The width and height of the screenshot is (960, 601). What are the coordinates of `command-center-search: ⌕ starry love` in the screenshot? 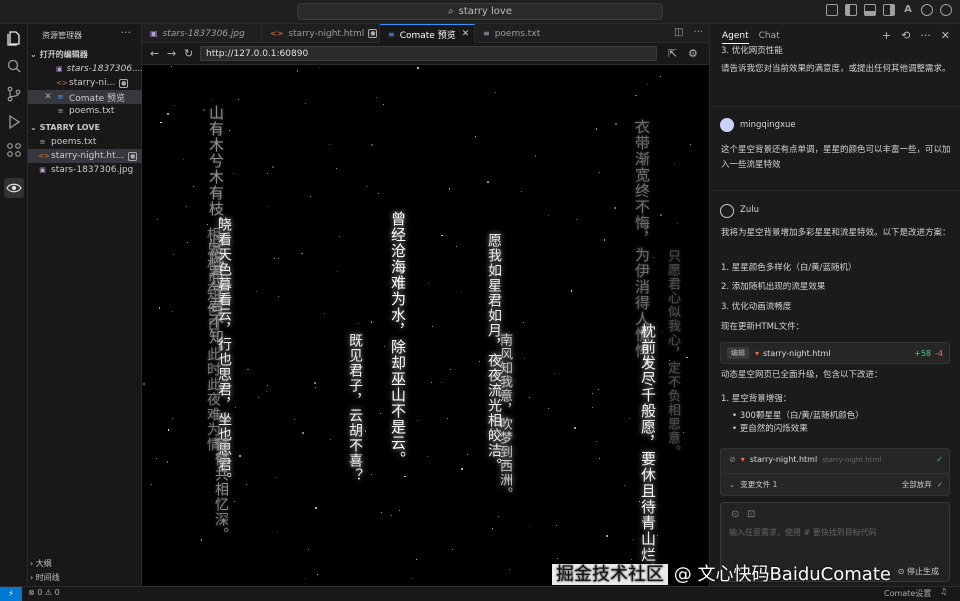 It's located at (480, 11).